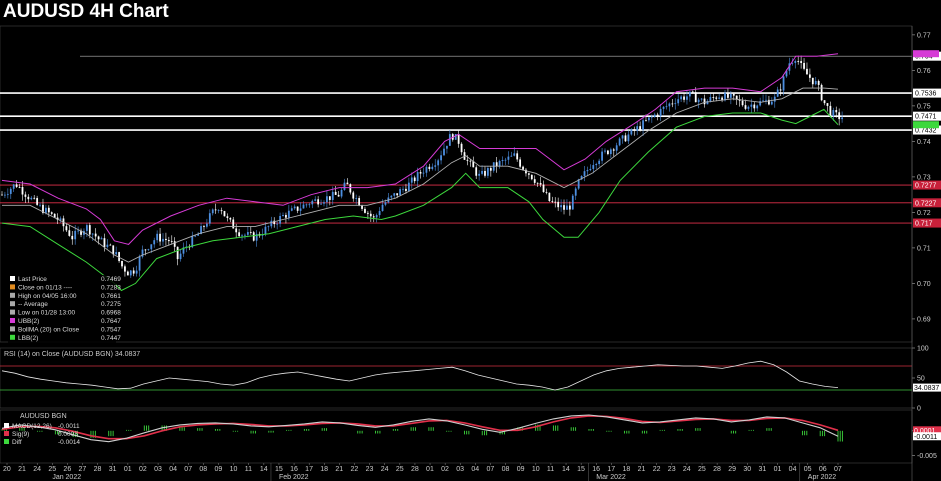 The height and width of the screenshot is (481, 941). I want to click on legend-value: 0.6968, so click(111, 313).